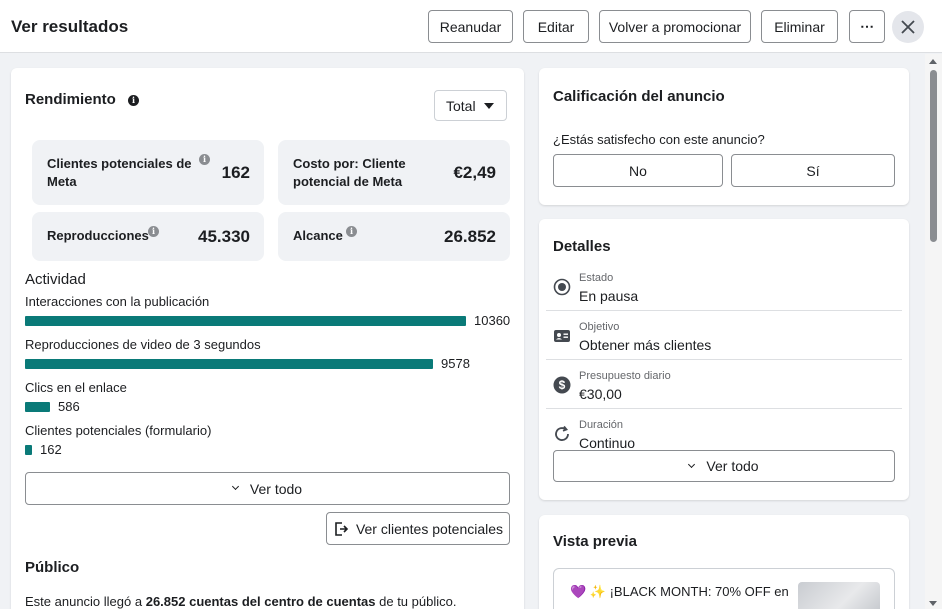  I want to click on more-icon: ⋯, so click(867, 26).